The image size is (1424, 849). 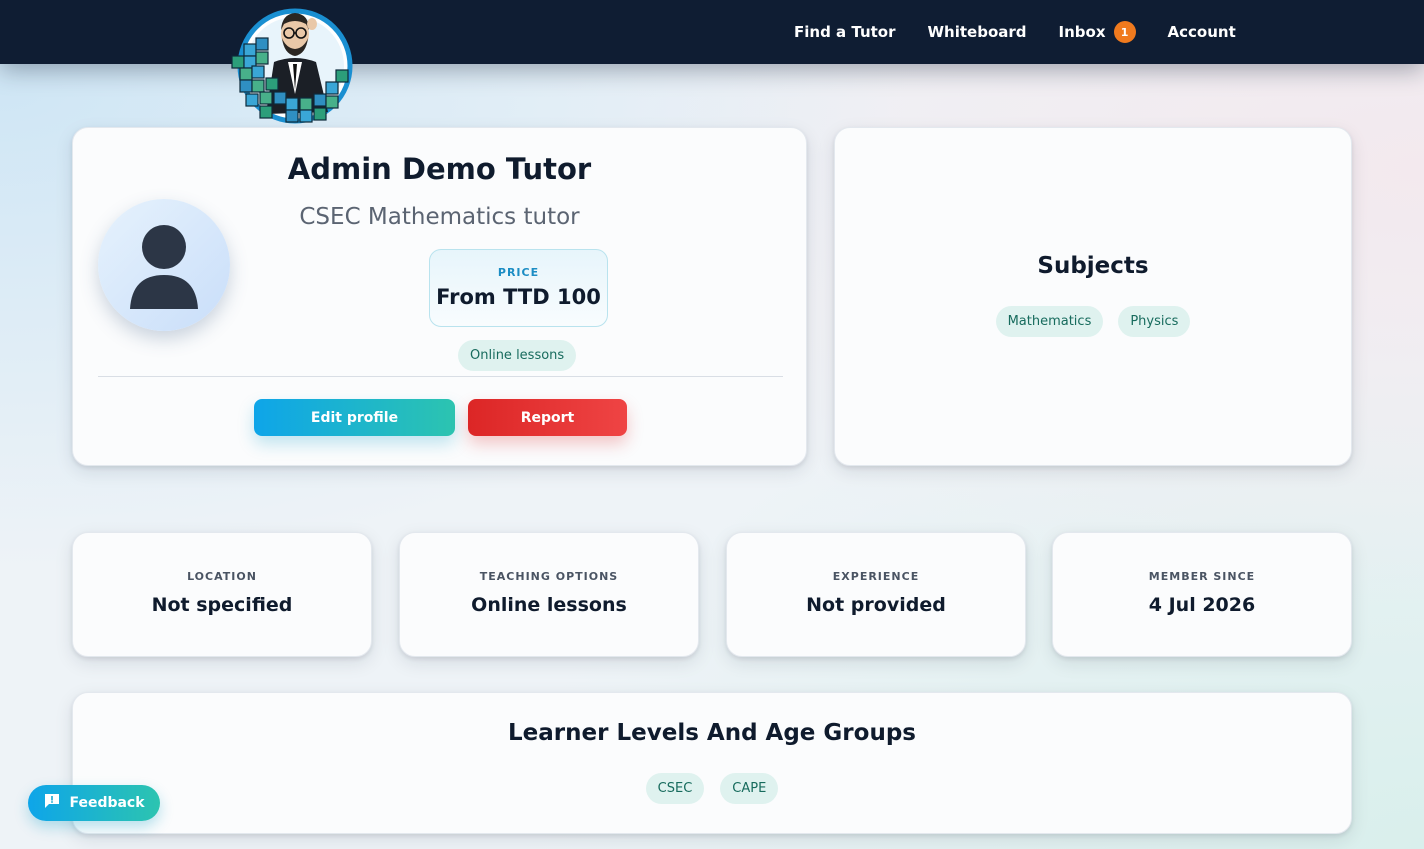 What do you see at coordinates (1093, 266) in the screenshot?
I see `subjects-title: Subjects` at bounding box center [1093, 266].